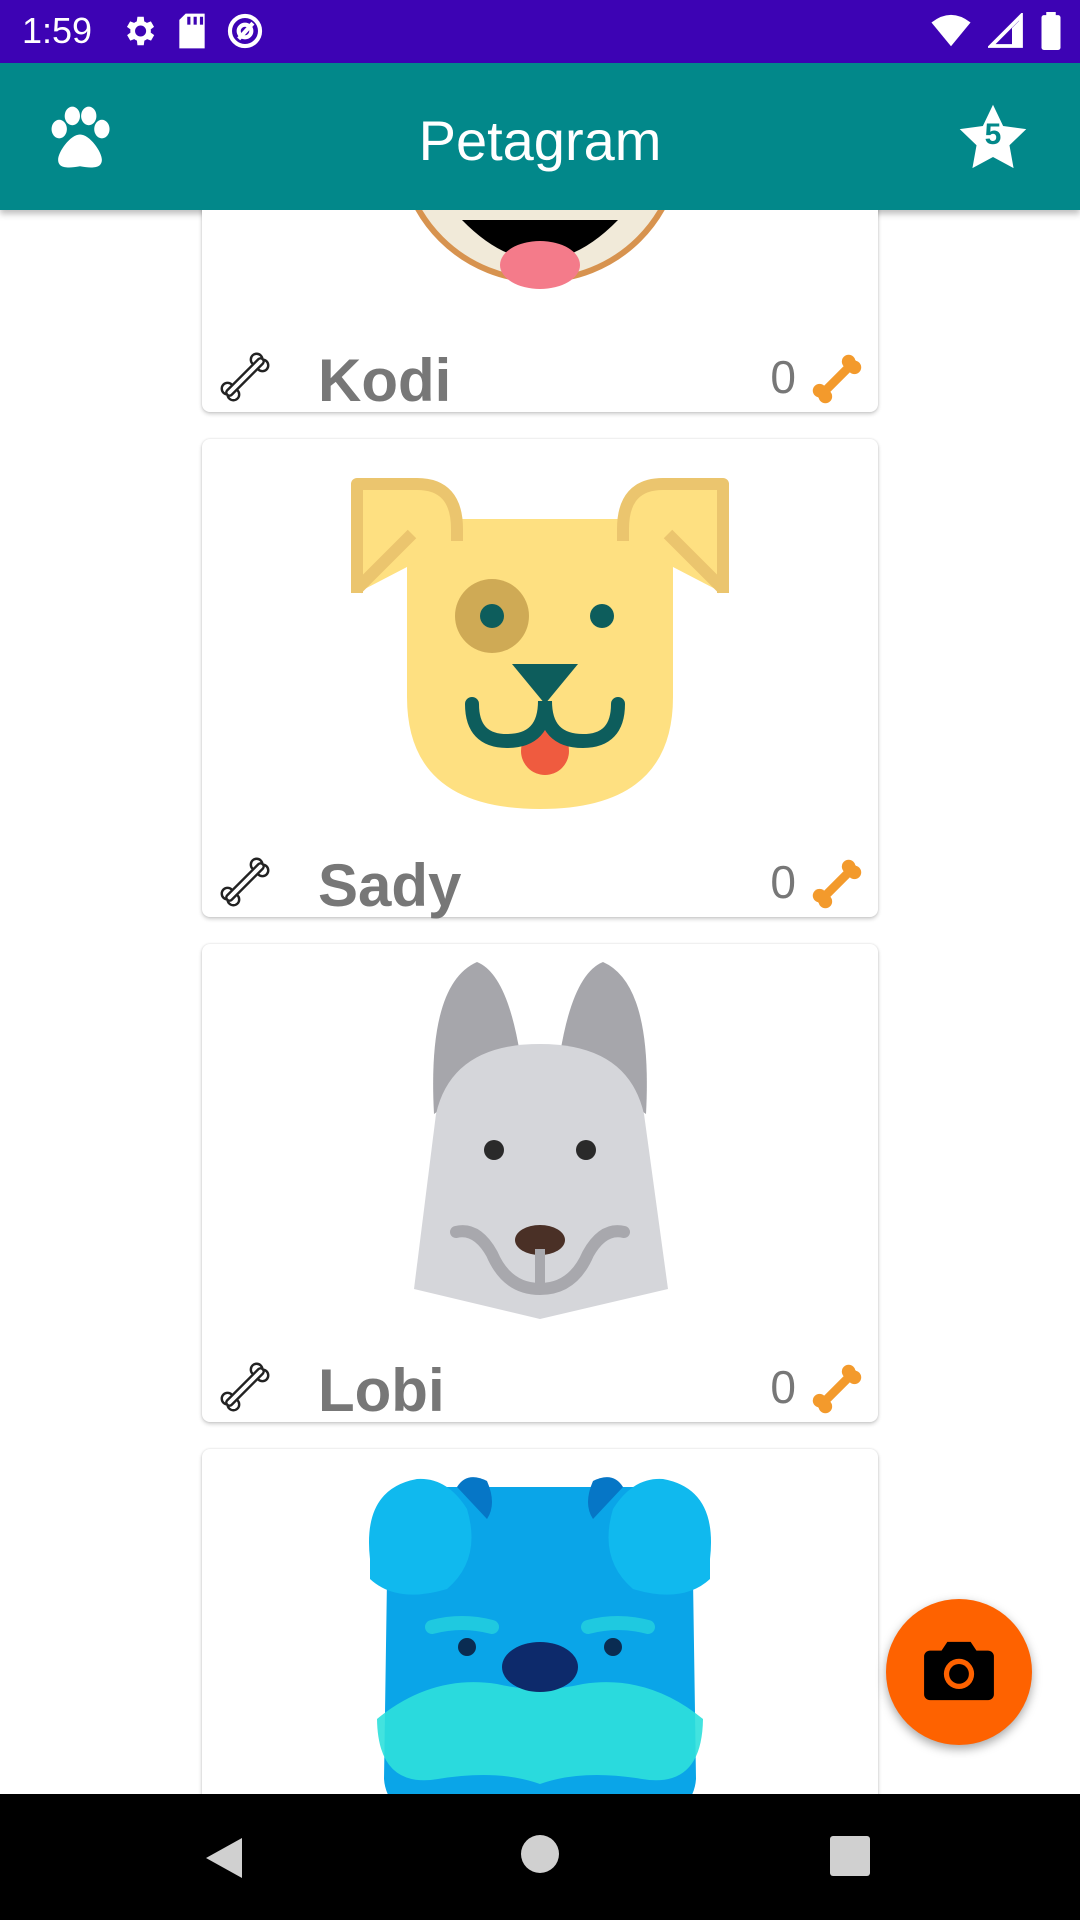 The image size is (1080, 1920). I want to click on status-bar: 1:59, so click(540, 31).